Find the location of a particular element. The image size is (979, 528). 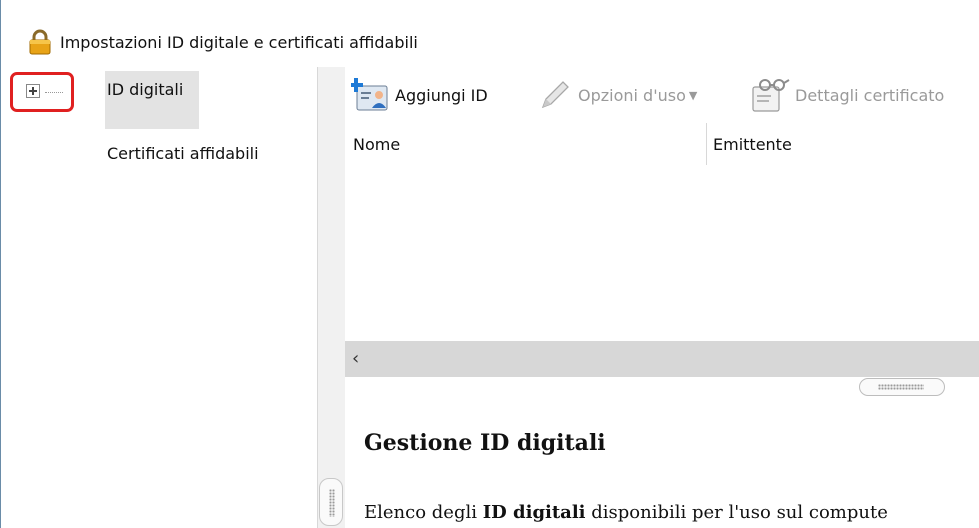

certificate-details-button: Dettagli certificato is located at coordinates (847, 95).